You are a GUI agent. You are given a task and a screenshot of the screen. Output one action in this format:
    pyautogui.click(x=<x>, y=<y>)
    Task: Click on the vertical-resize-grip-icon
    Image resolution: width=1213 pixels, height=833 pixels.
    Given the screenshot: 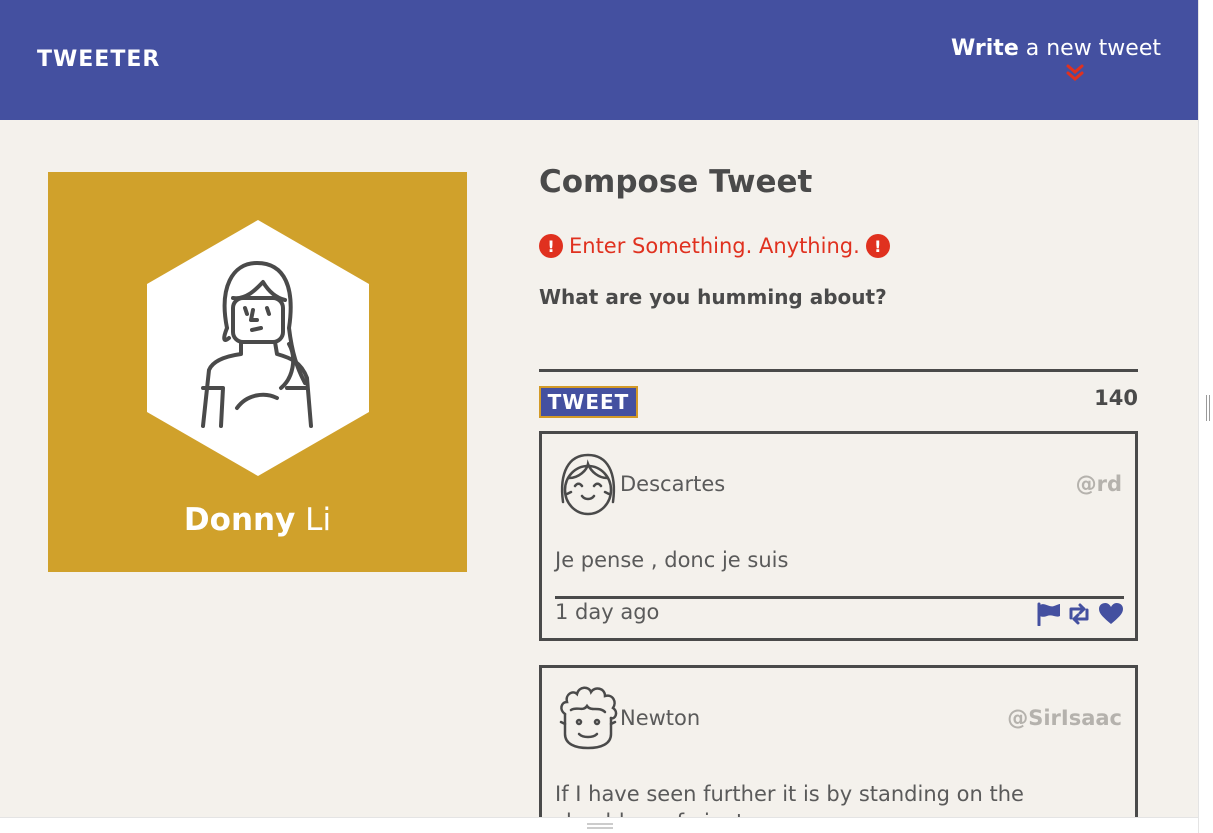 What is the action you would take?
    pyautogui.click(x=1208, y=408)
    